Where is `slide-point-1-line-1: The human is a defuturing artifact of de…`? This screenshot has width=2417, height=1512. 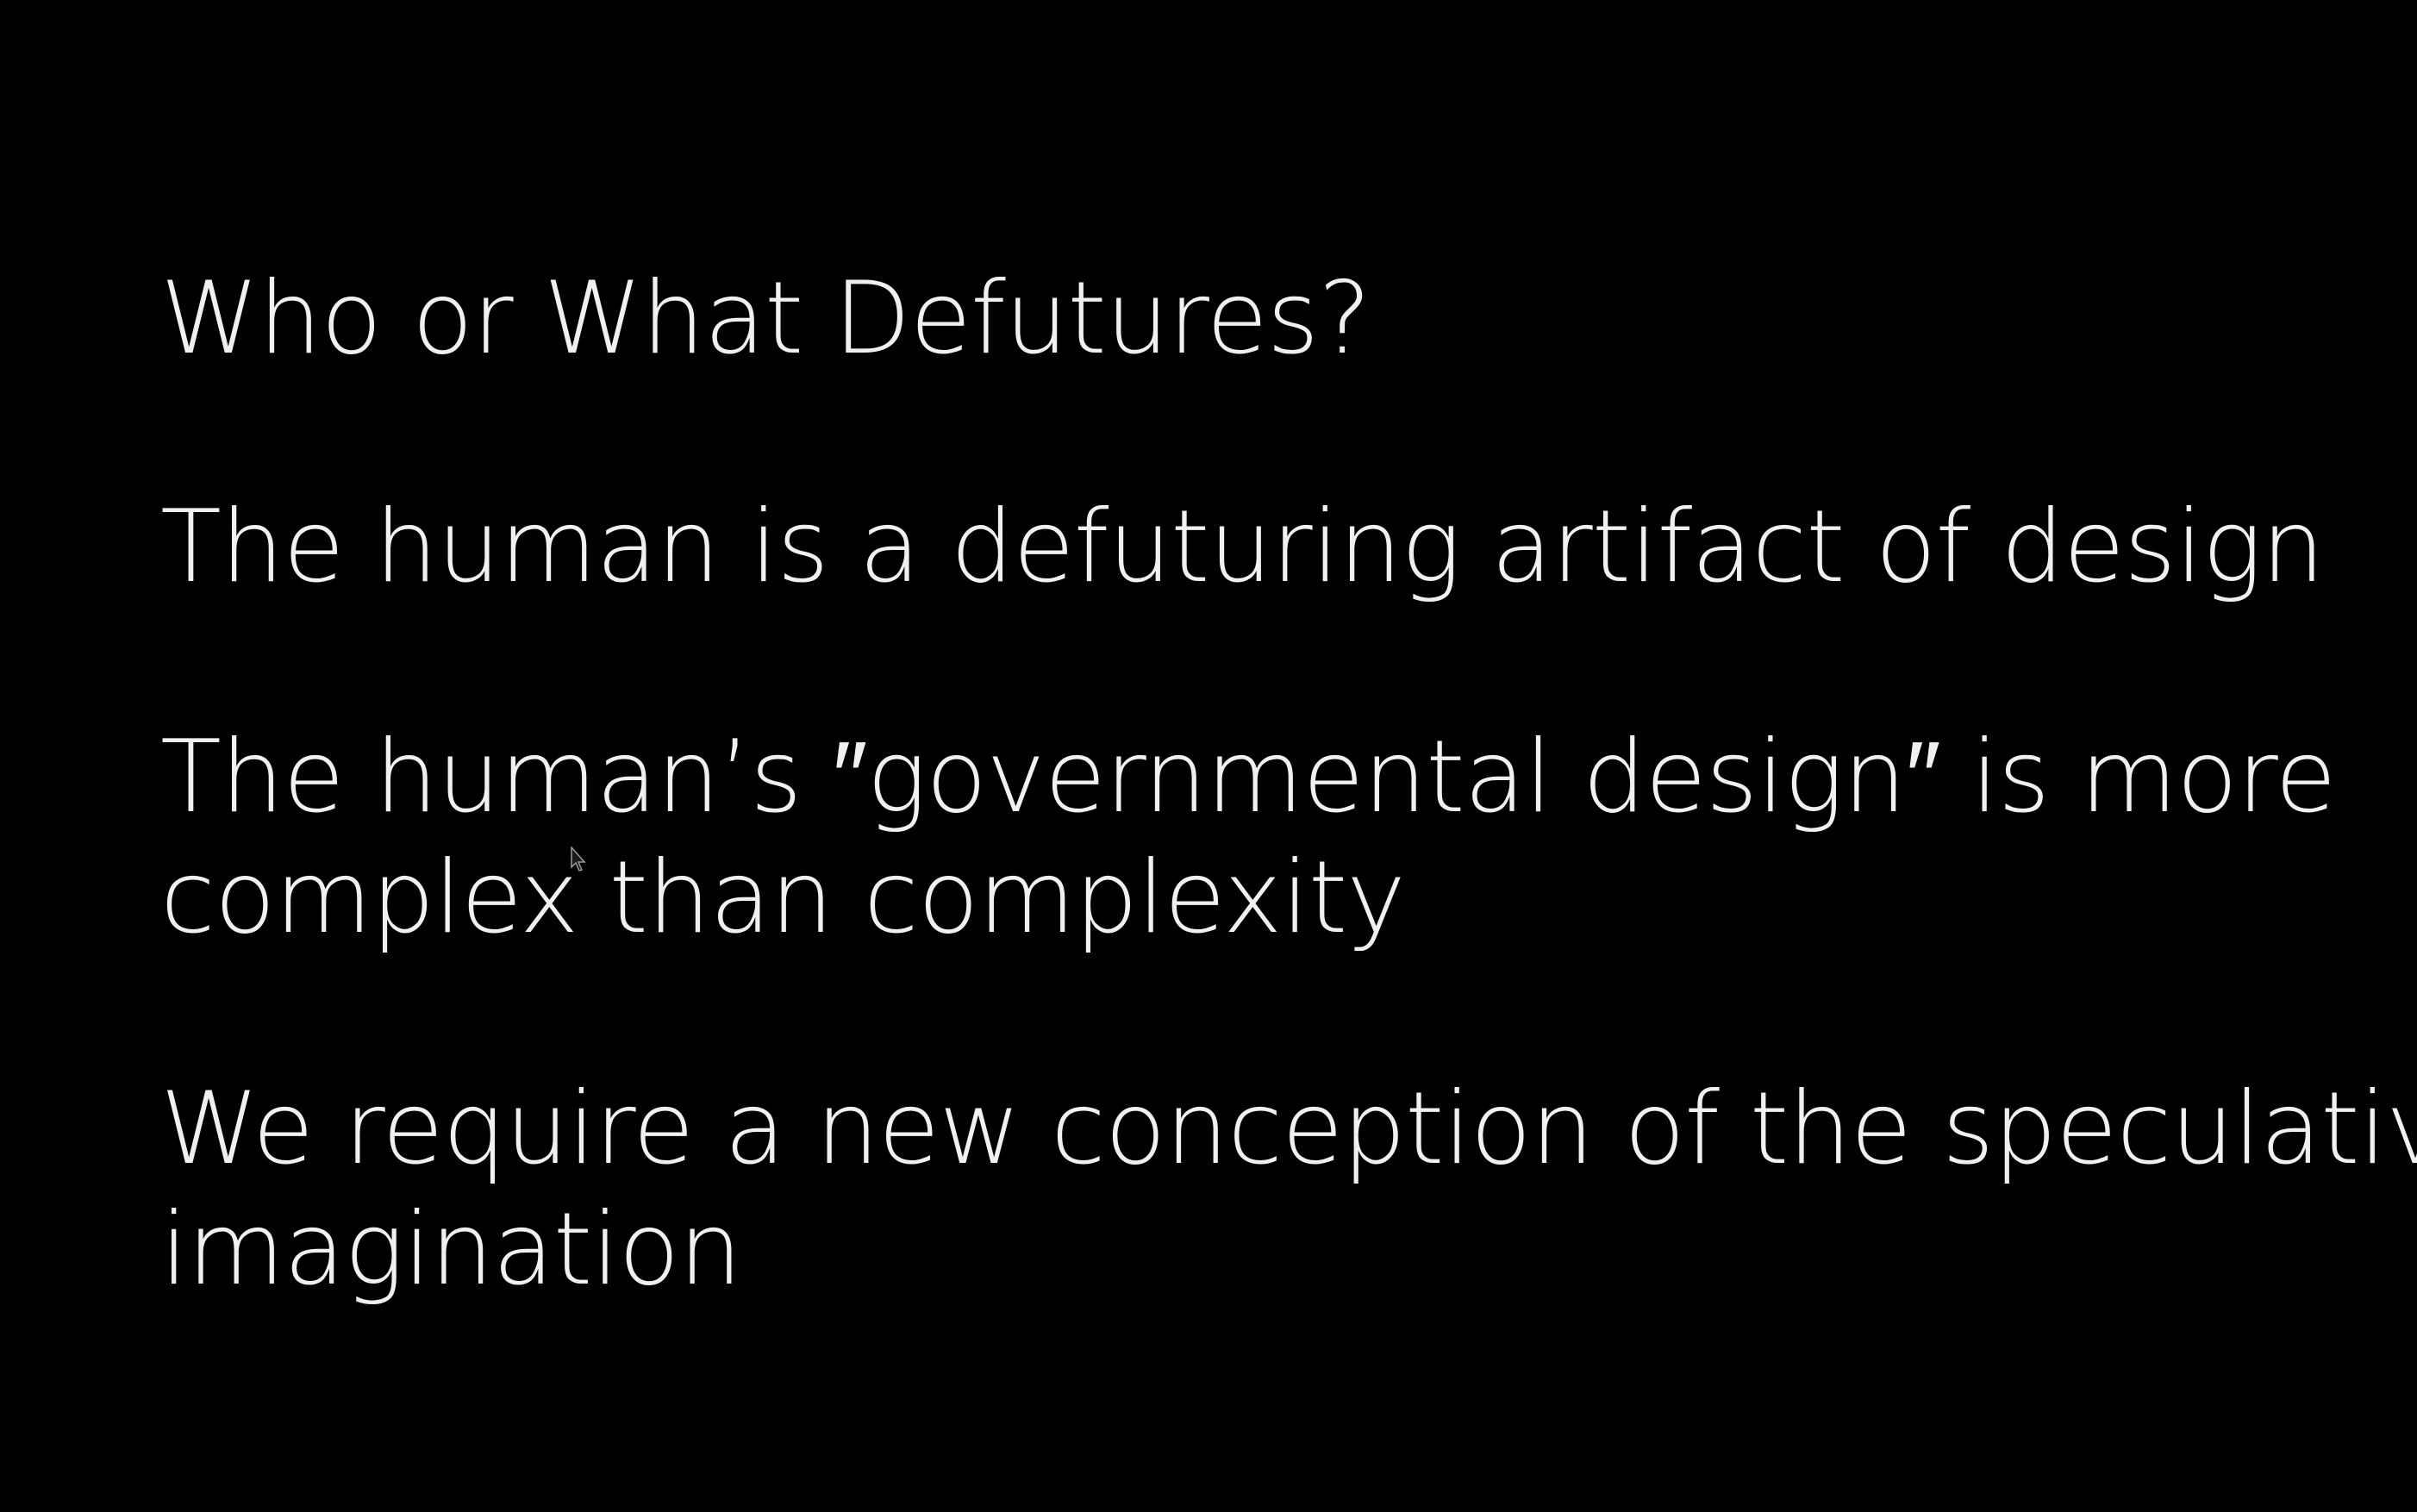
slide-point-1-line-1: The human is a defuturing artifact of de… is located at coordinates (1242, 547).